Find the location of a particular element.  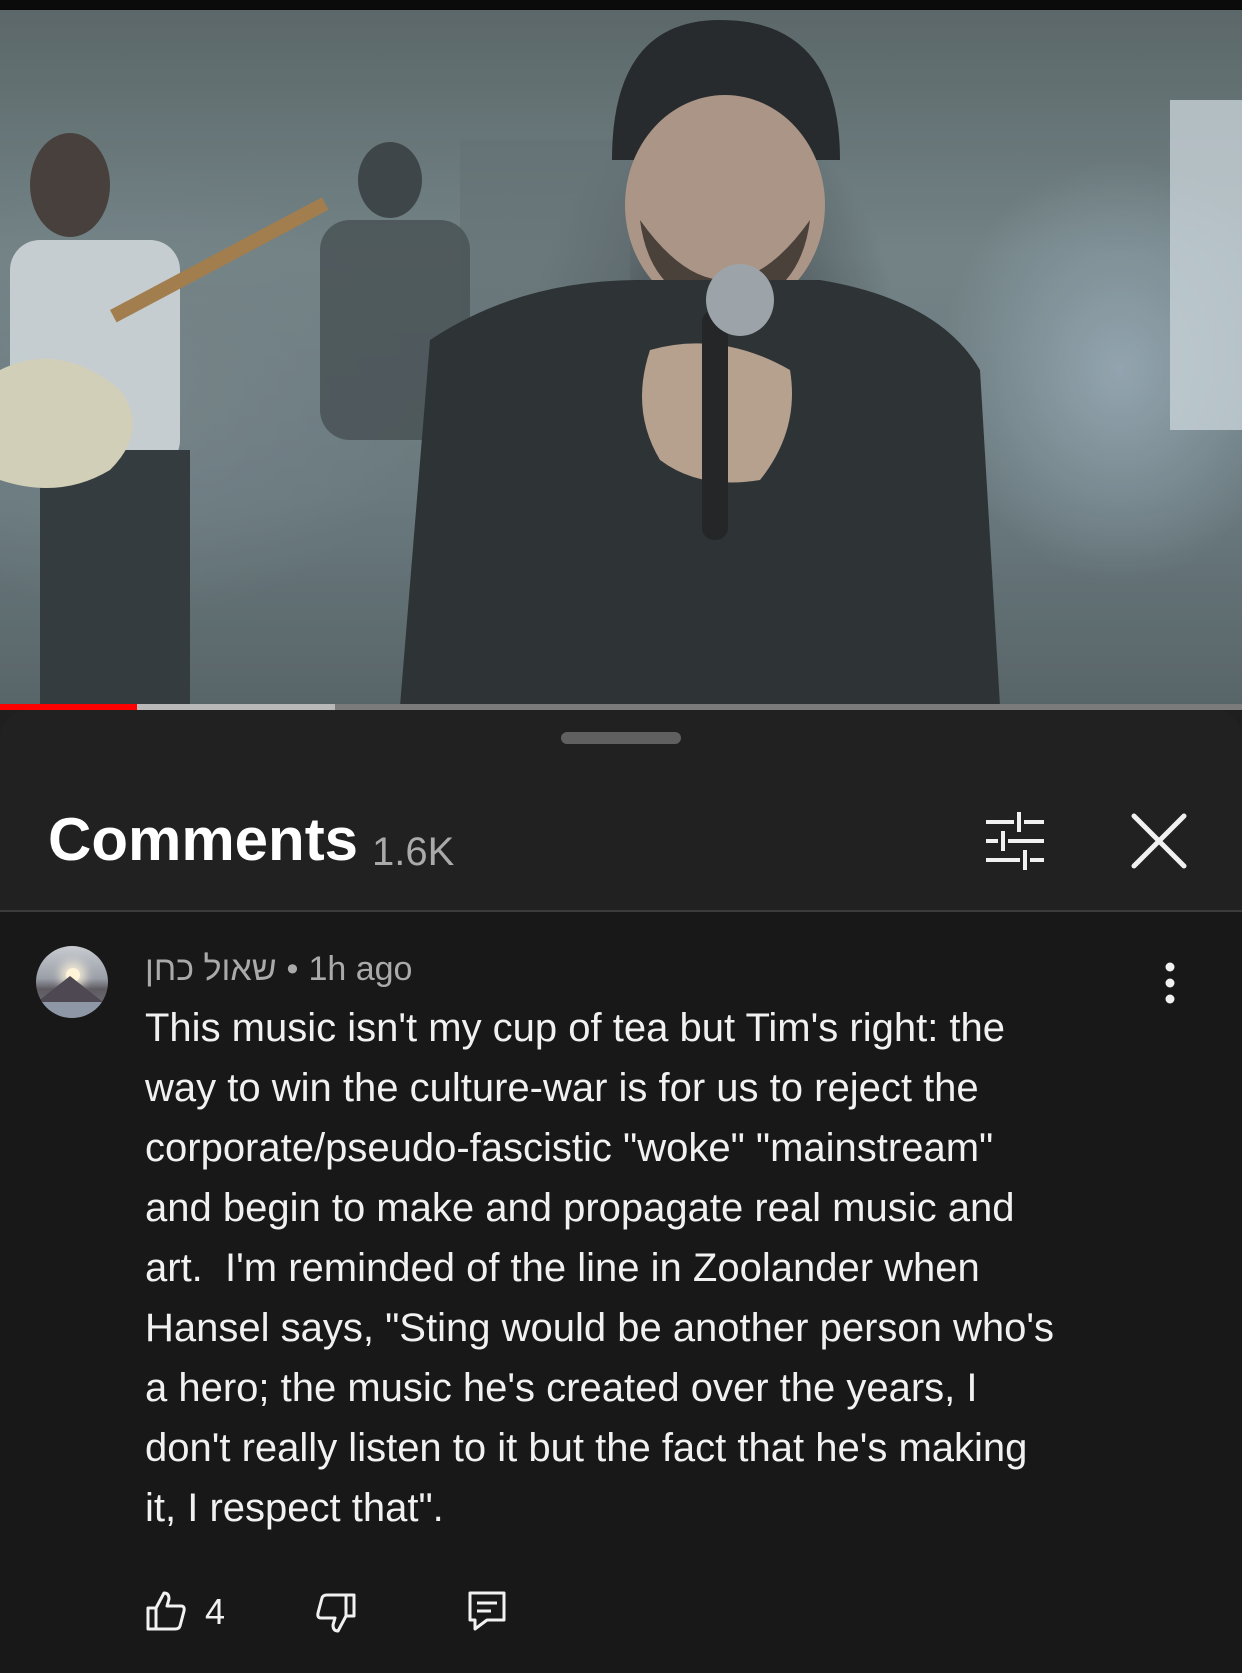

sliders-icon is located at coordinates (1015, 841).